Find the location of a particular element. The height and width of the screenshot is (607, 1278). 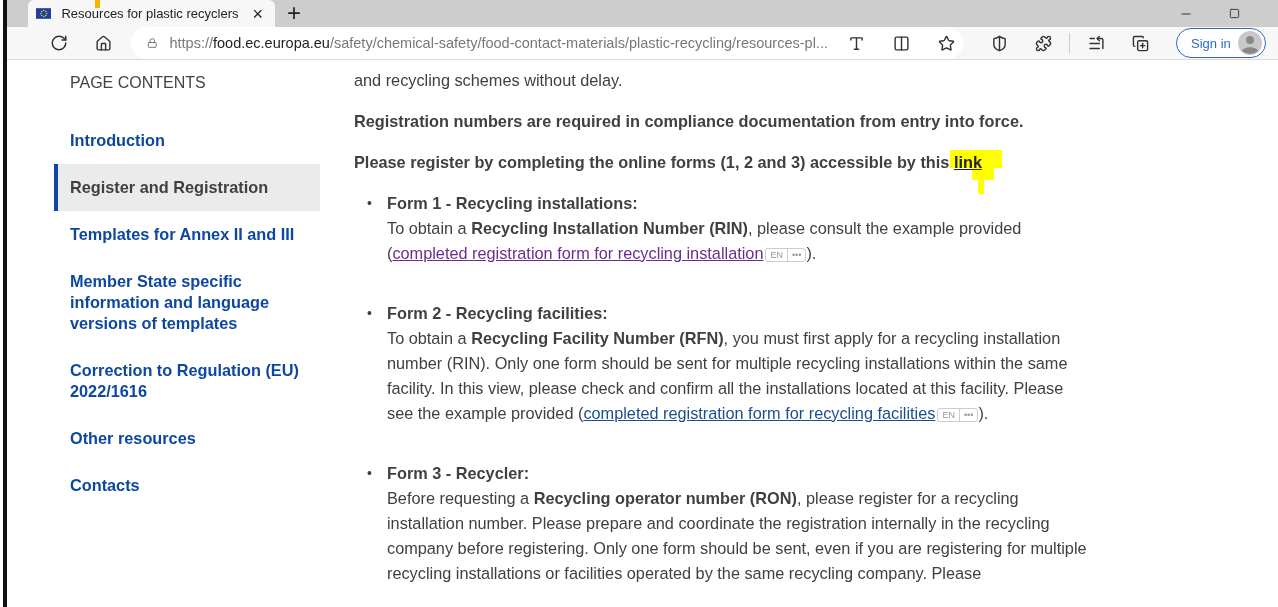

form-title: Form 2 - Recycling facilities: is located at coordinates (498, 313).